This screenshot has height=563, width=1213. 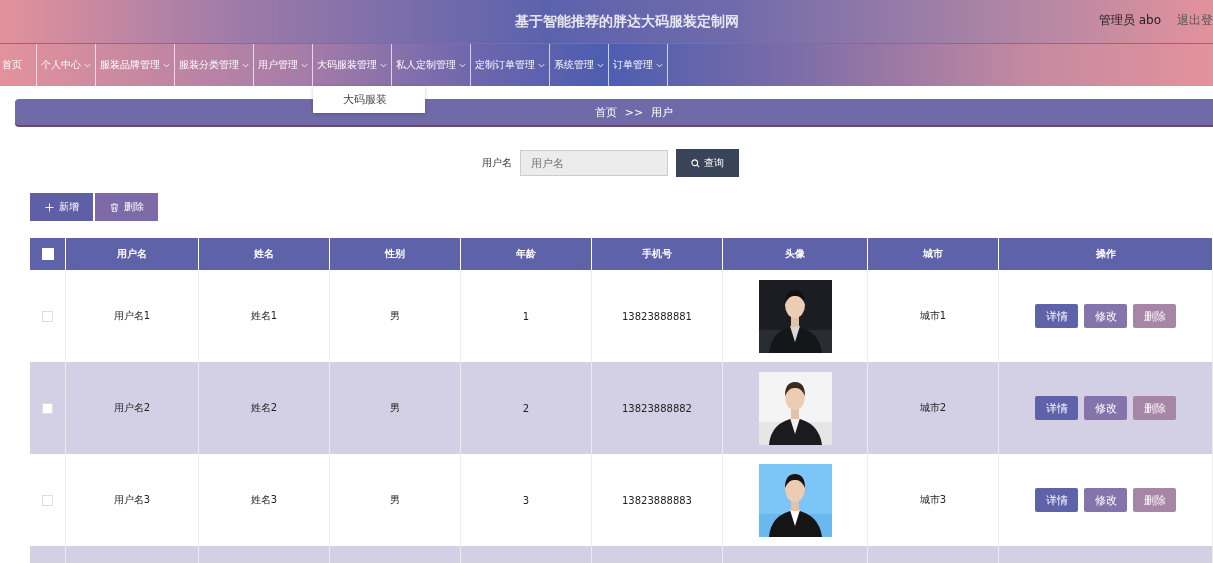 I want to click on column-header: 手机号, so click(x=657, y=254).